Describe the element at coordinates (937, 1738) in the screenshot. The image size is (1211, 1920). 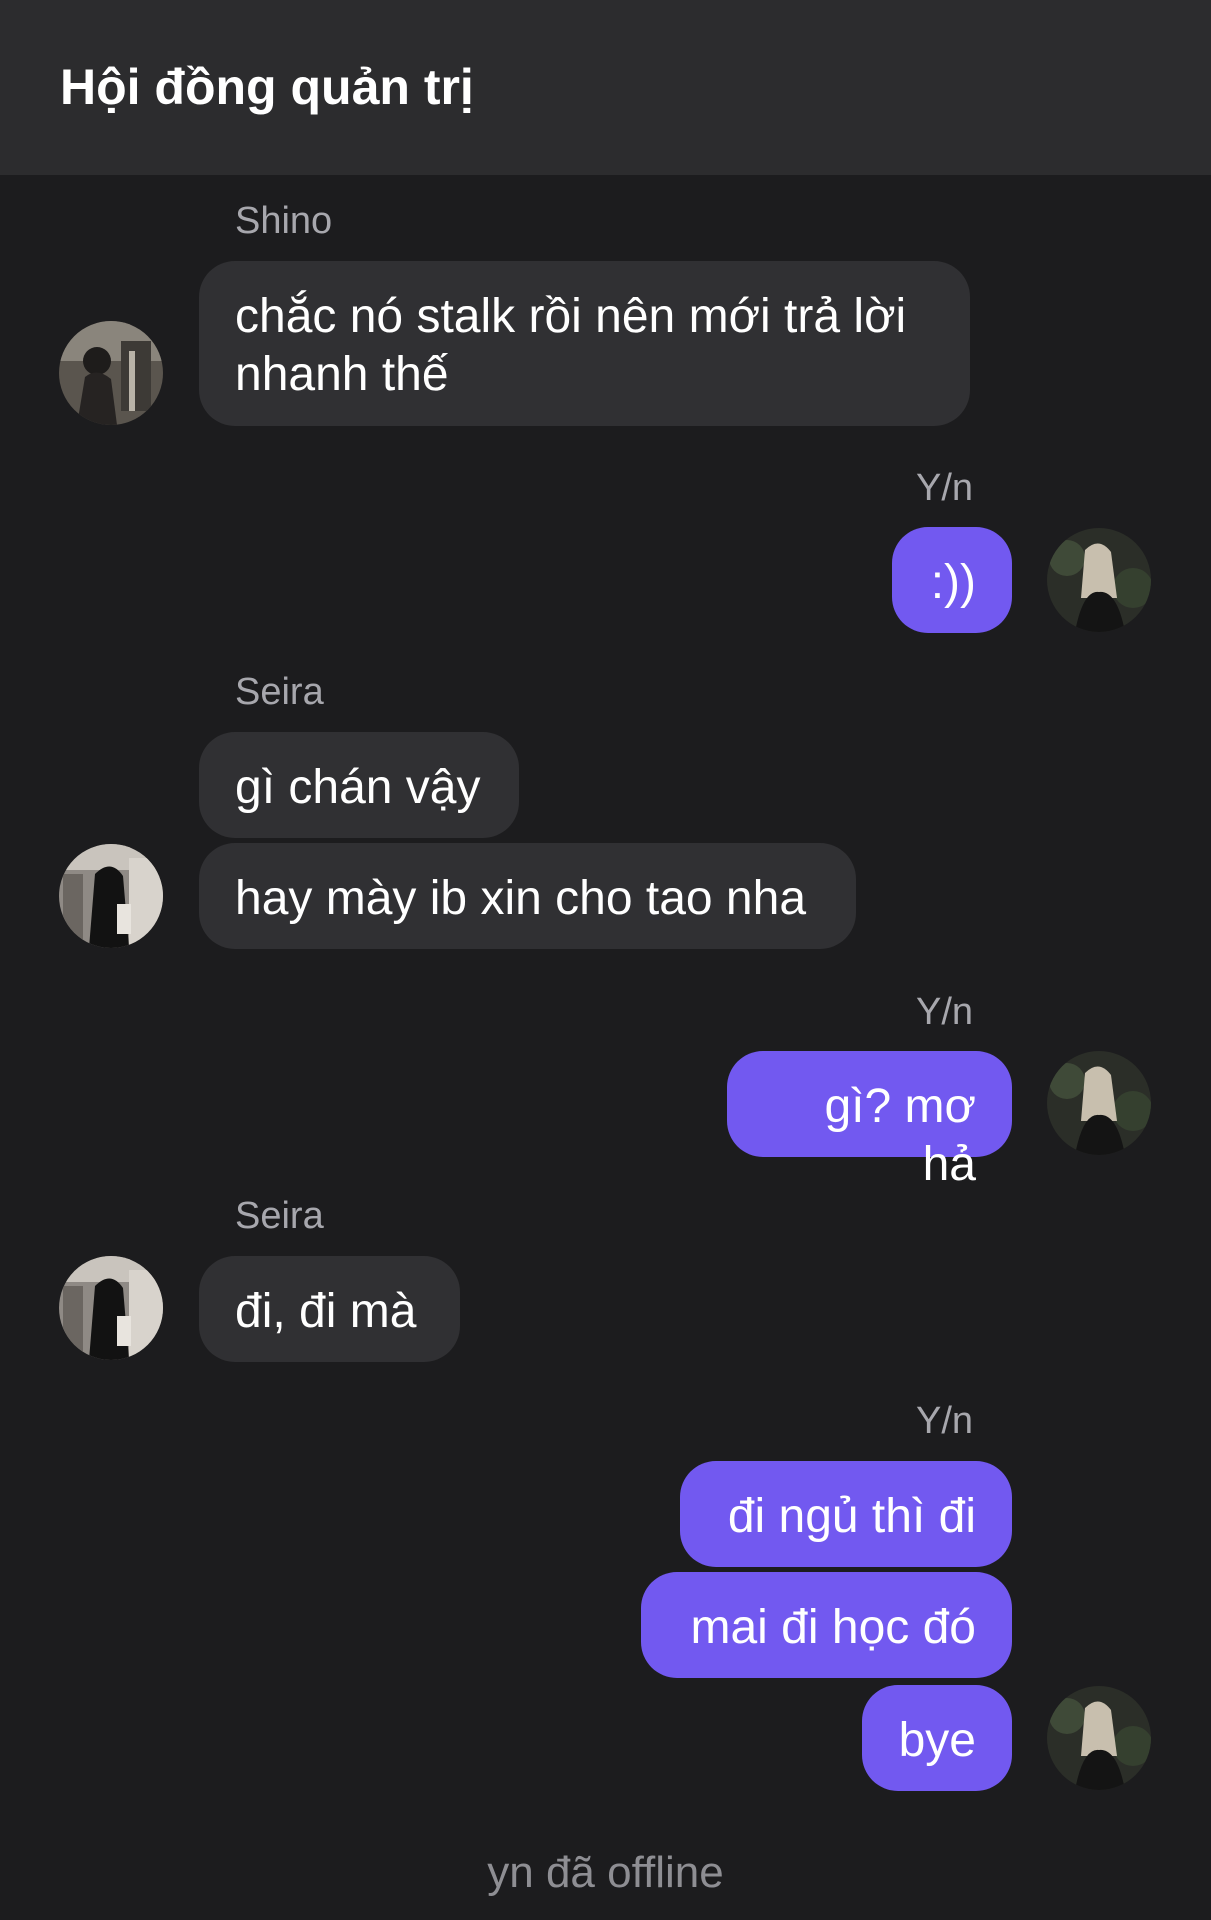
I see `message-bubble: bye` at that location.